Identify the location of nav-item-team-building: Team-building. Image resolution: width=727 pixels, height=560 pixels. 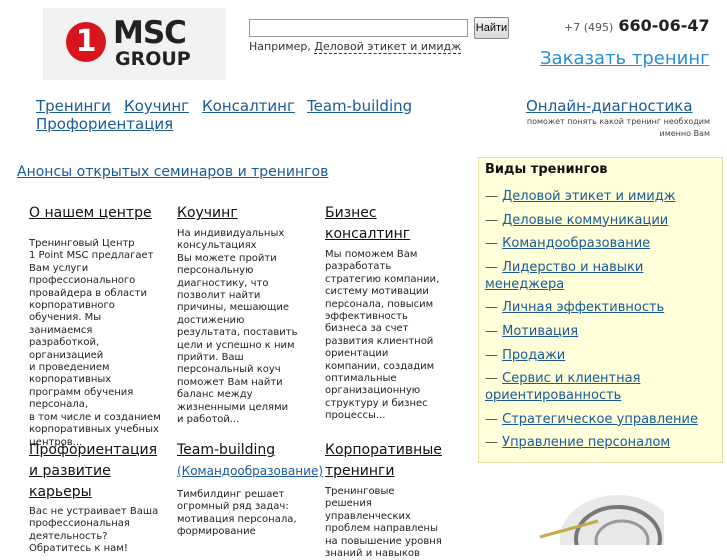
(359, 106).